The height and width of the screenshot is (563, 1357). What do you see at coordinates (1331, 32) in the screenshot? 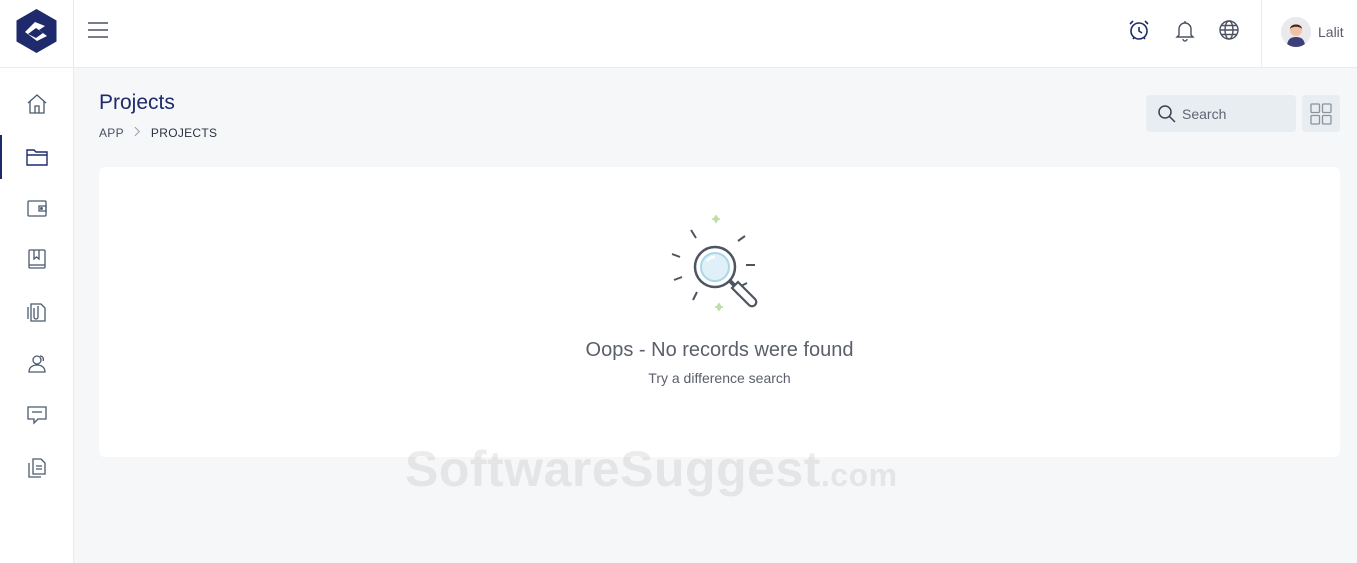
I see `user-name: Lalit` at bounding box center [1331, 32].